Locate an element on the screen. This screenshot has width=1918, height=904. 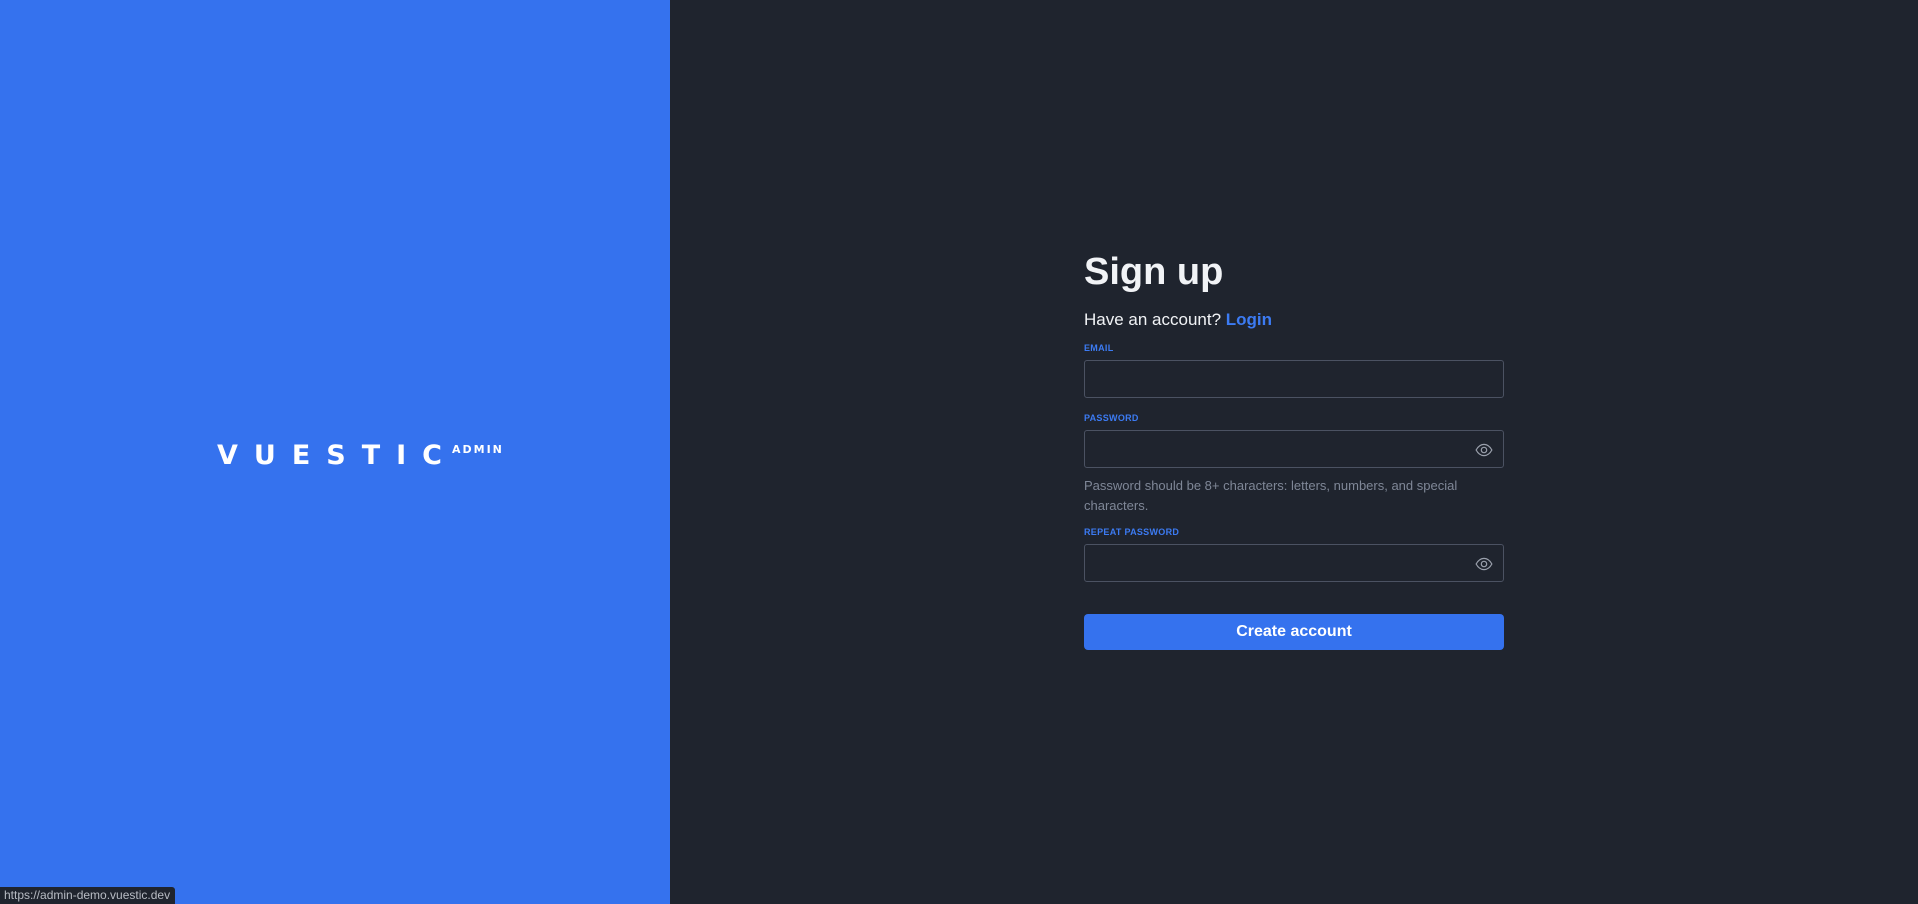
repeat-password-field-group: REPEAT PASSWORD is located at coordinates (1294, 554).